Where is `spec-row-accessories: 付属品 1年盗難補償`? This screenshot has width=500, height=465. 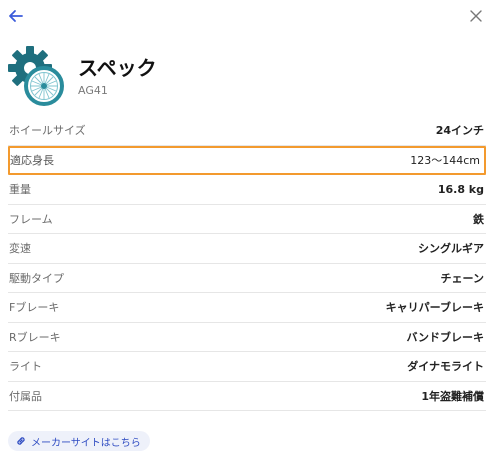 spec-row-accessories: 付属品 1年盗難補償 is located at coordinates (247, 396).